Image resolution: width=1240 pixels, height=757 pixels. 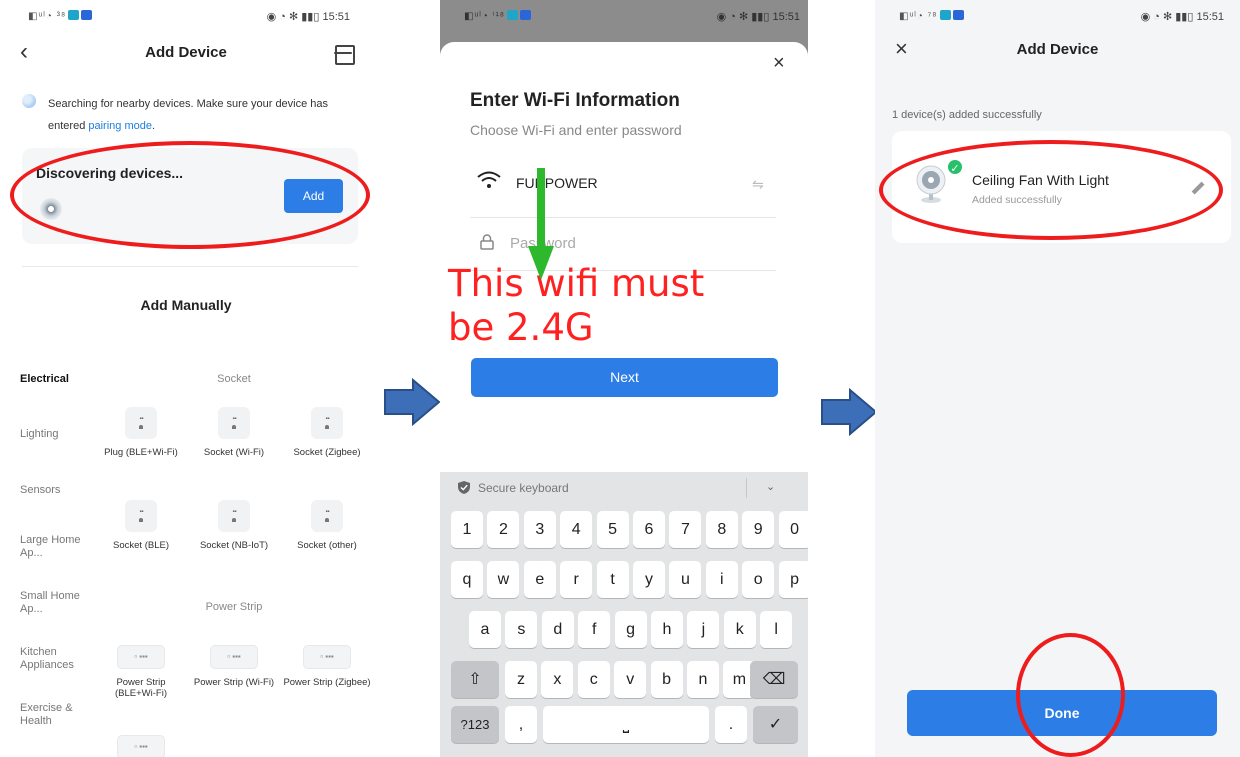 I want to click on category-sensors: Sensors, so click(x=60, y=490).